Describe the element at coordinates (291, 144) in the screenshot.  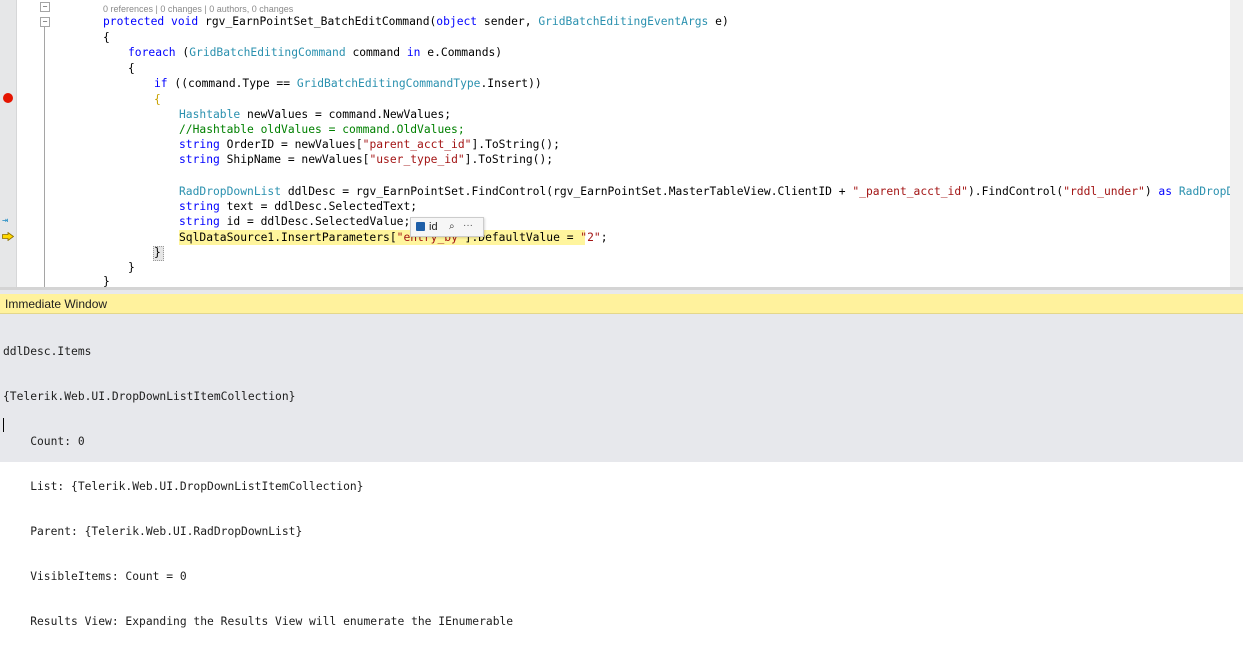
I see `code-token: OrderID = newValues[` at that location.